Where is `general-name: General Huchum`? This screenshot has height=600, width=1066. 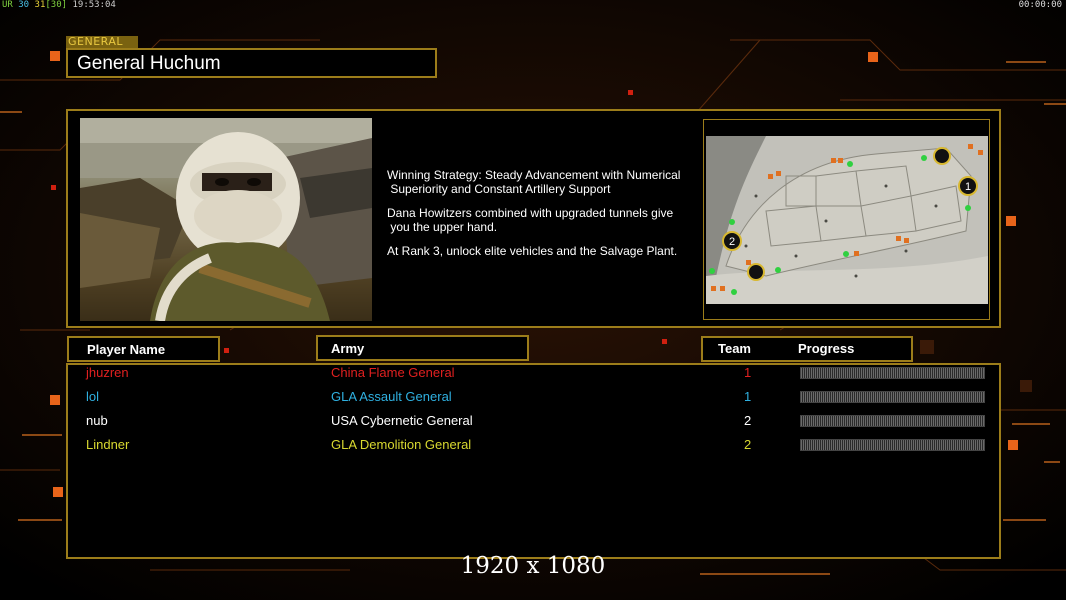 general-name: General Huchum is located at coordinates (149, 63).